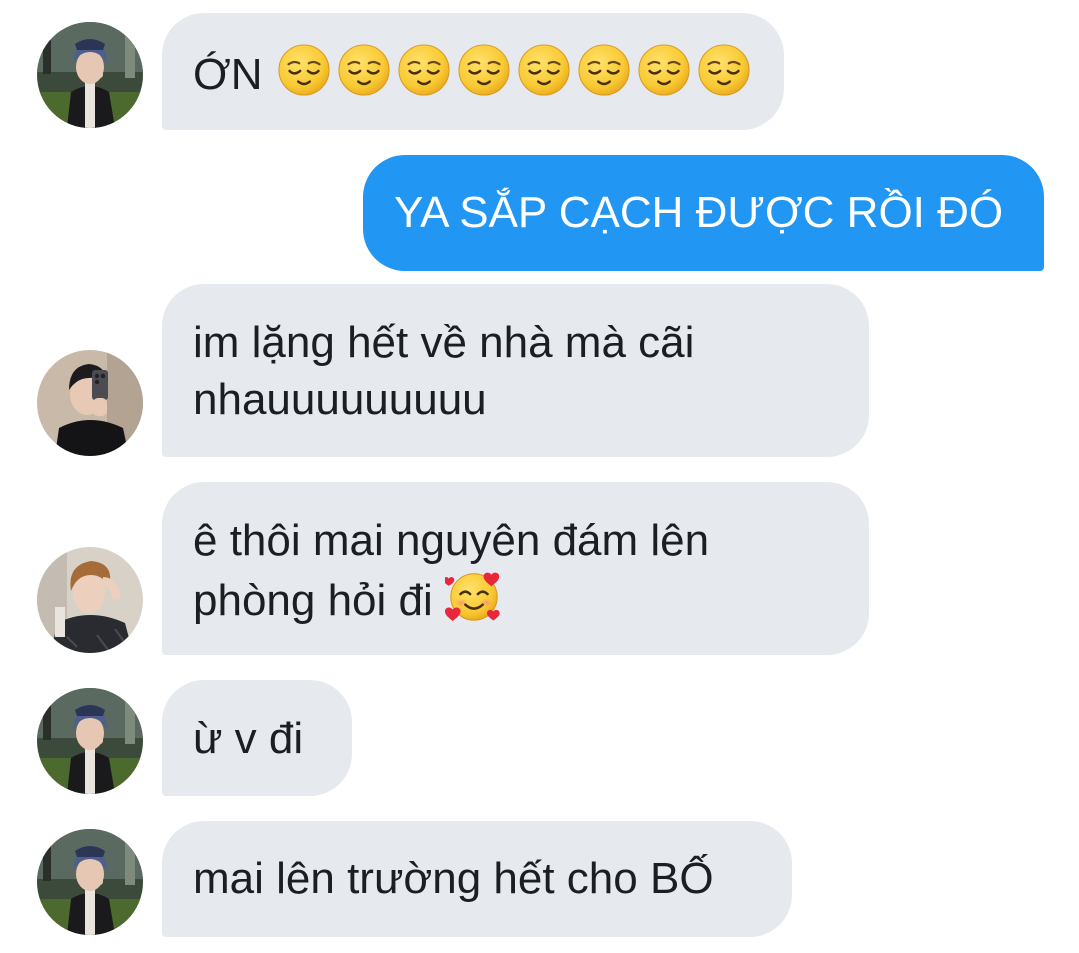 The height and width of the screenshot is (953, 1079). What do you see at coordinates (248, 738) in the screenshot?
I see `message-text: ừ v đi` at bounding box center [248, 738].